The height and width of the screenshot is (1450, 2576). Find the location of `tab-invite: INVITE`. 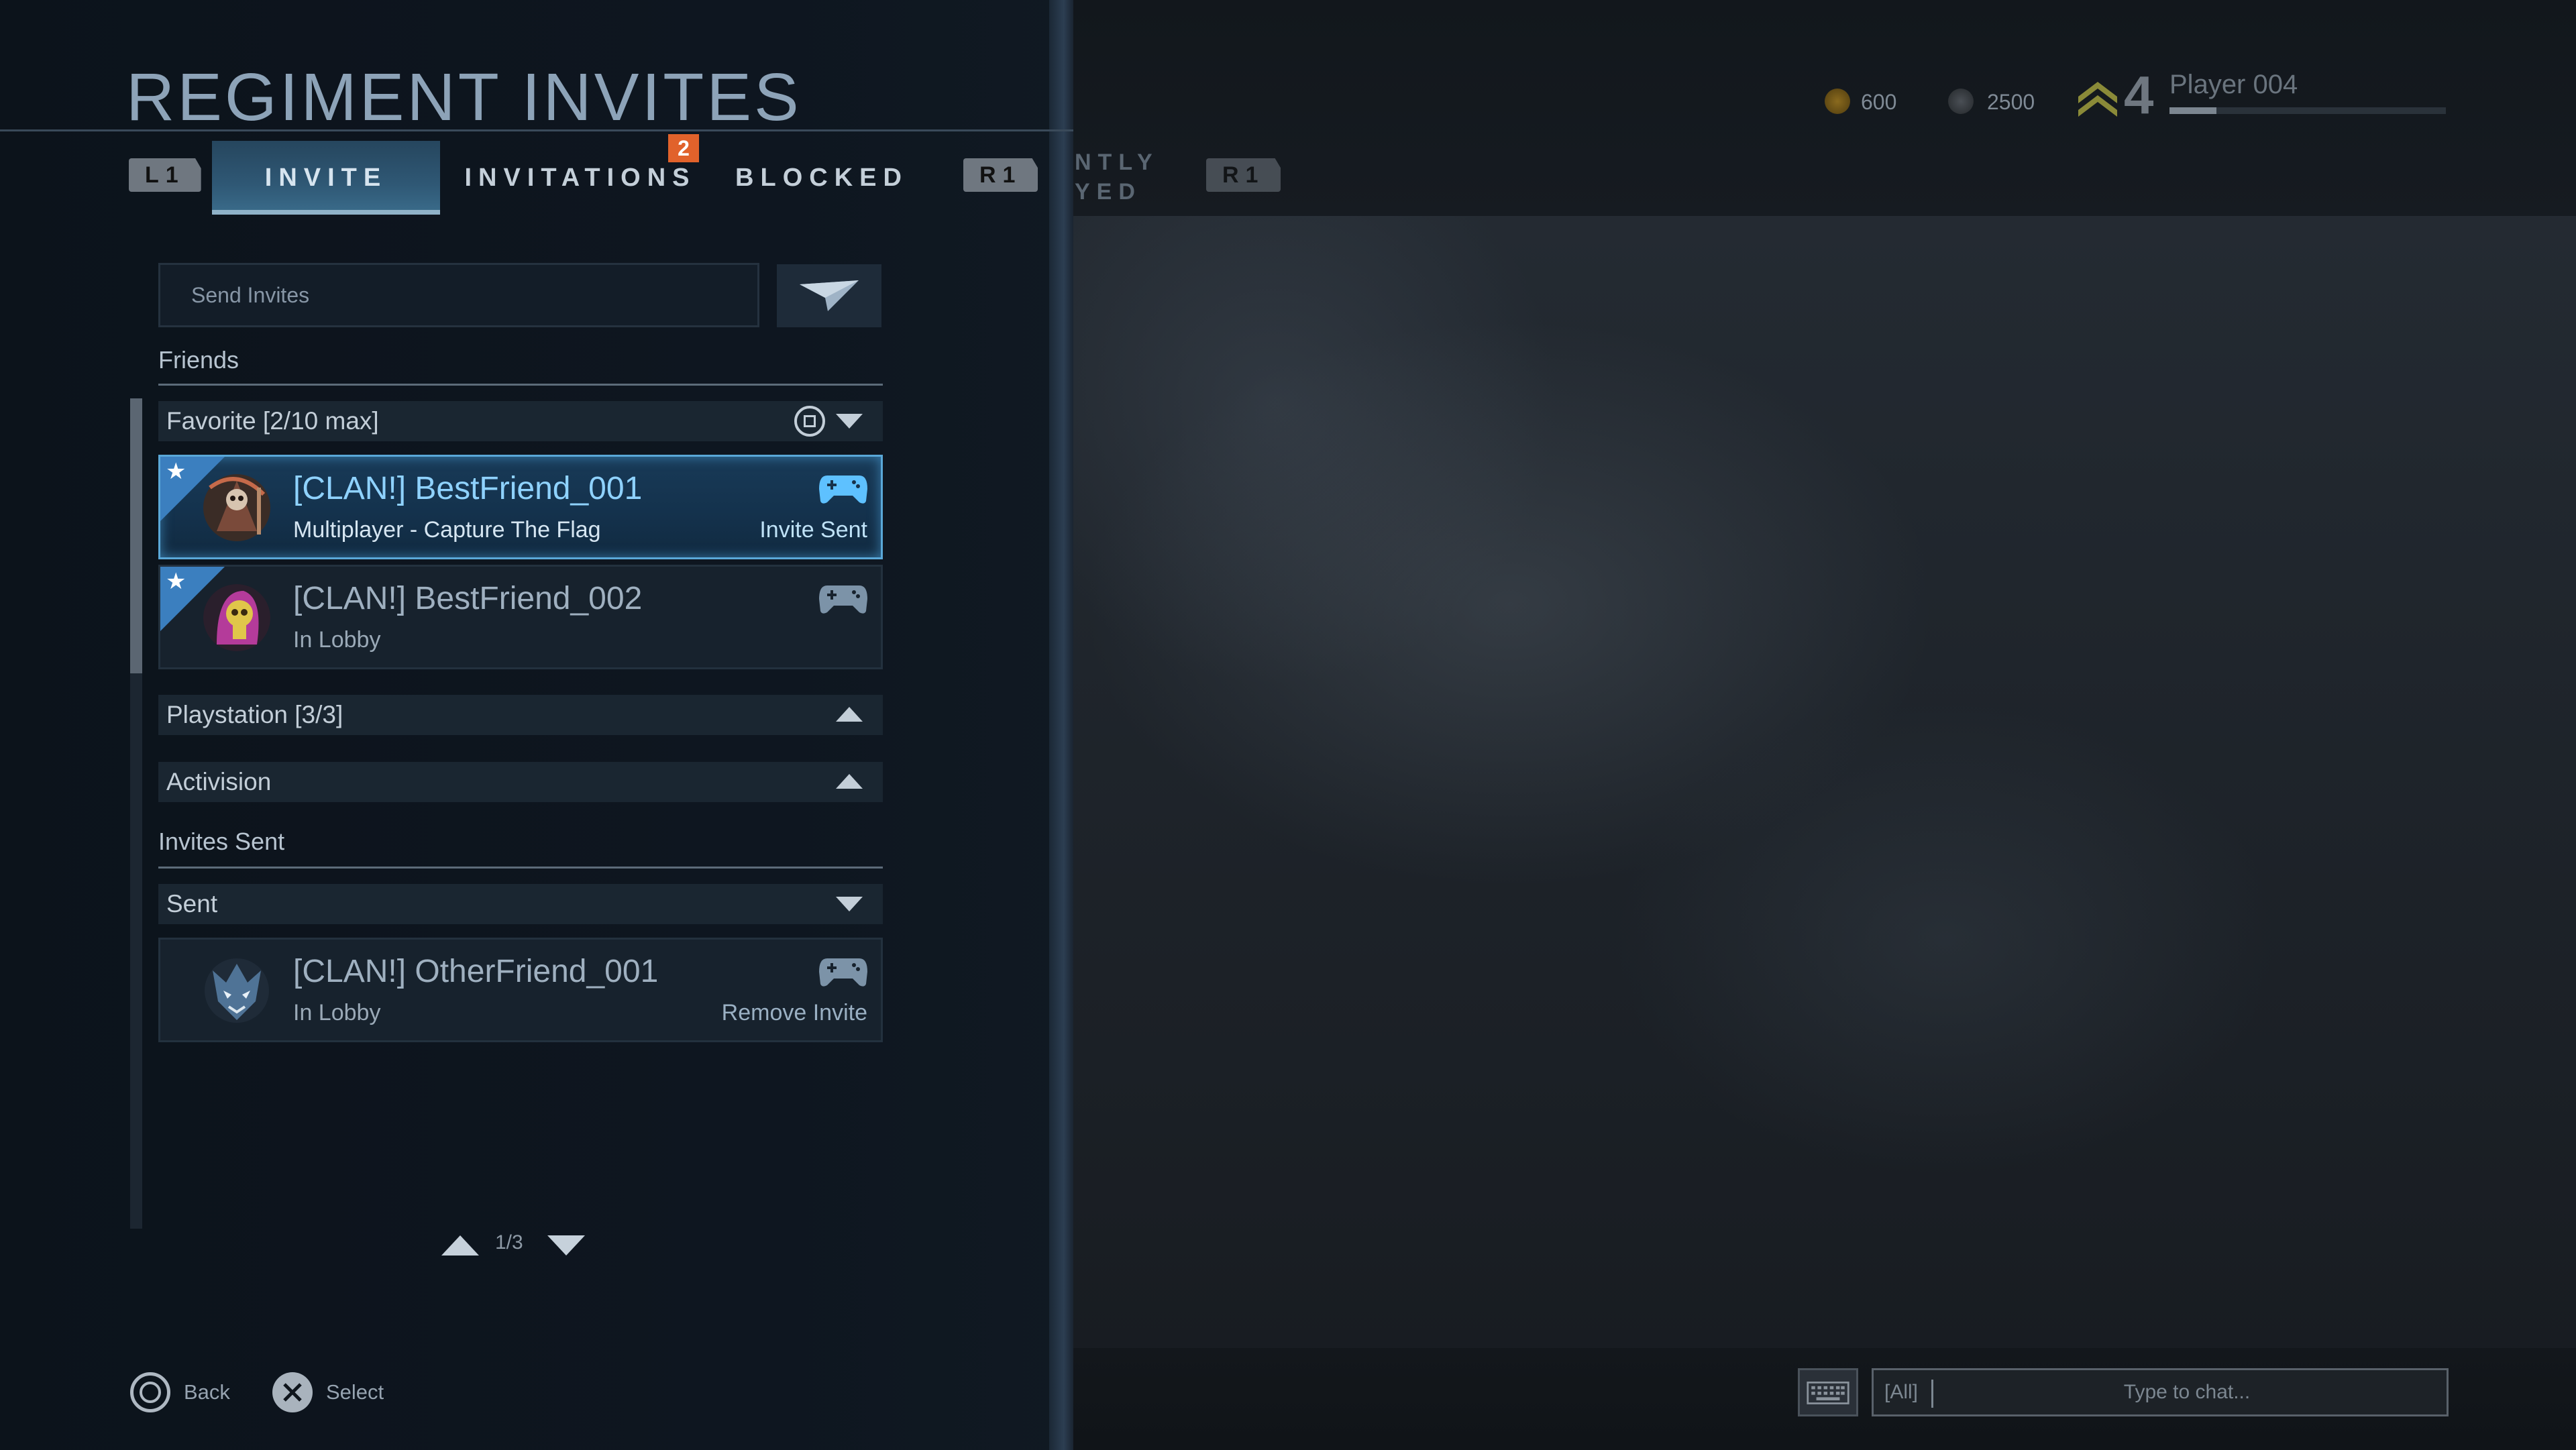

tab-invite: INVITE is located at coordinates (326, 178).